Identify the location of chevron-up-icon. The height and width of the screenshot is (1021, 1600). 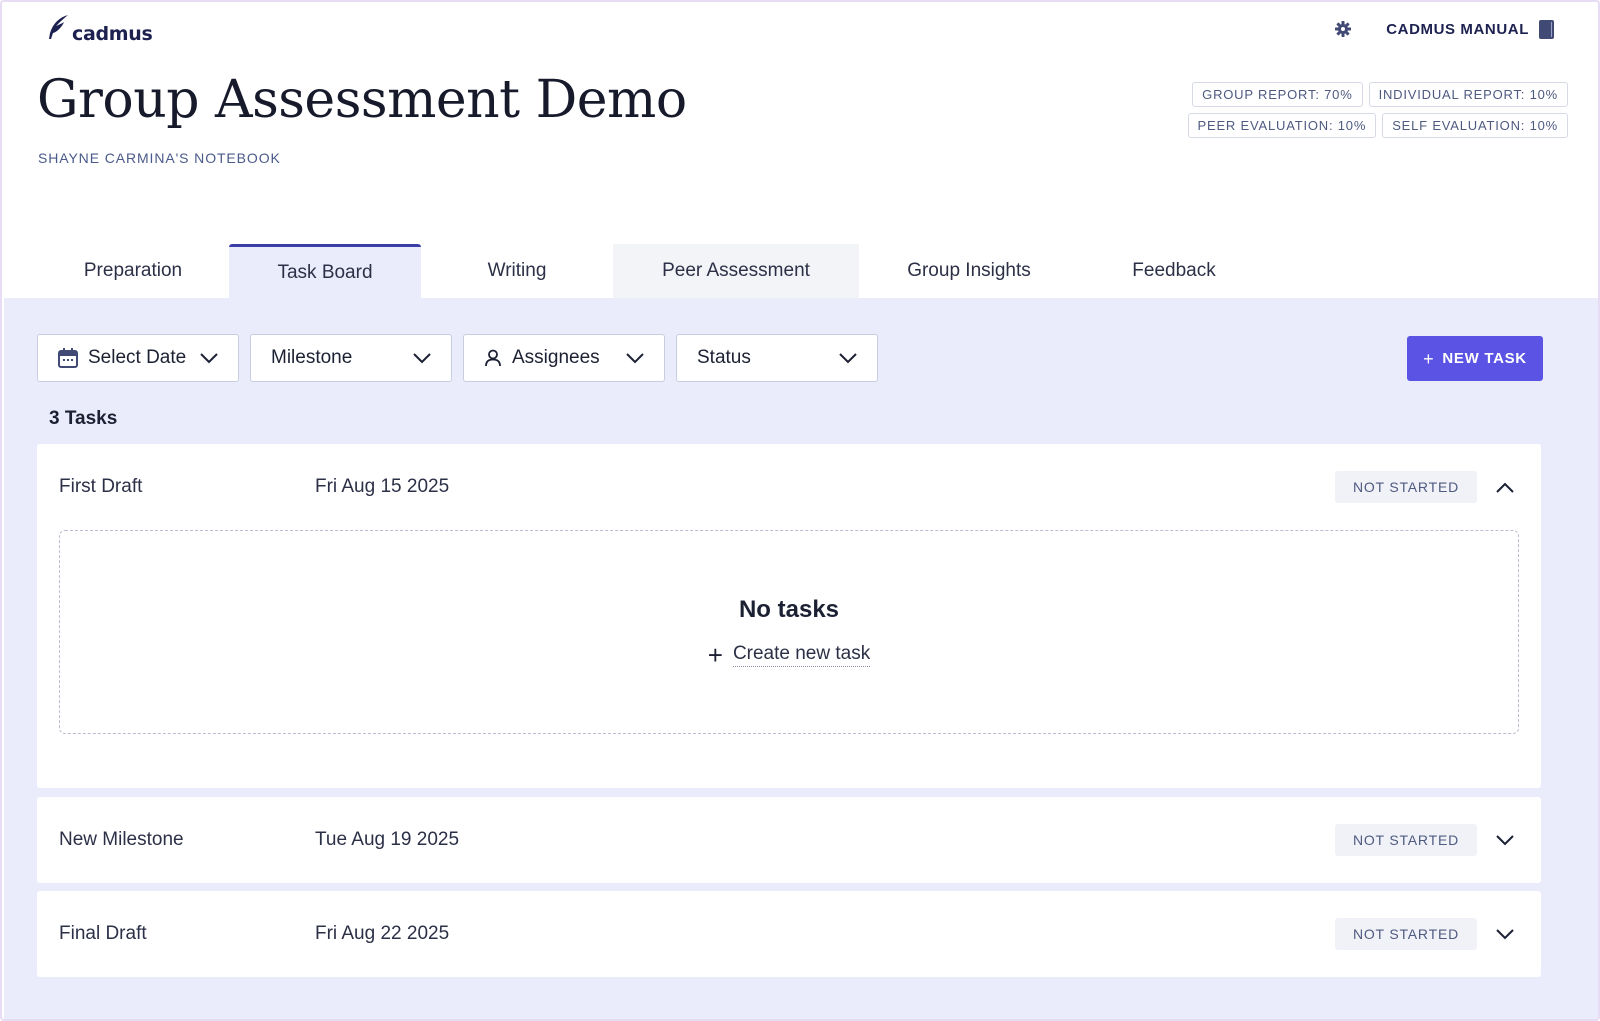
(1505, 487).